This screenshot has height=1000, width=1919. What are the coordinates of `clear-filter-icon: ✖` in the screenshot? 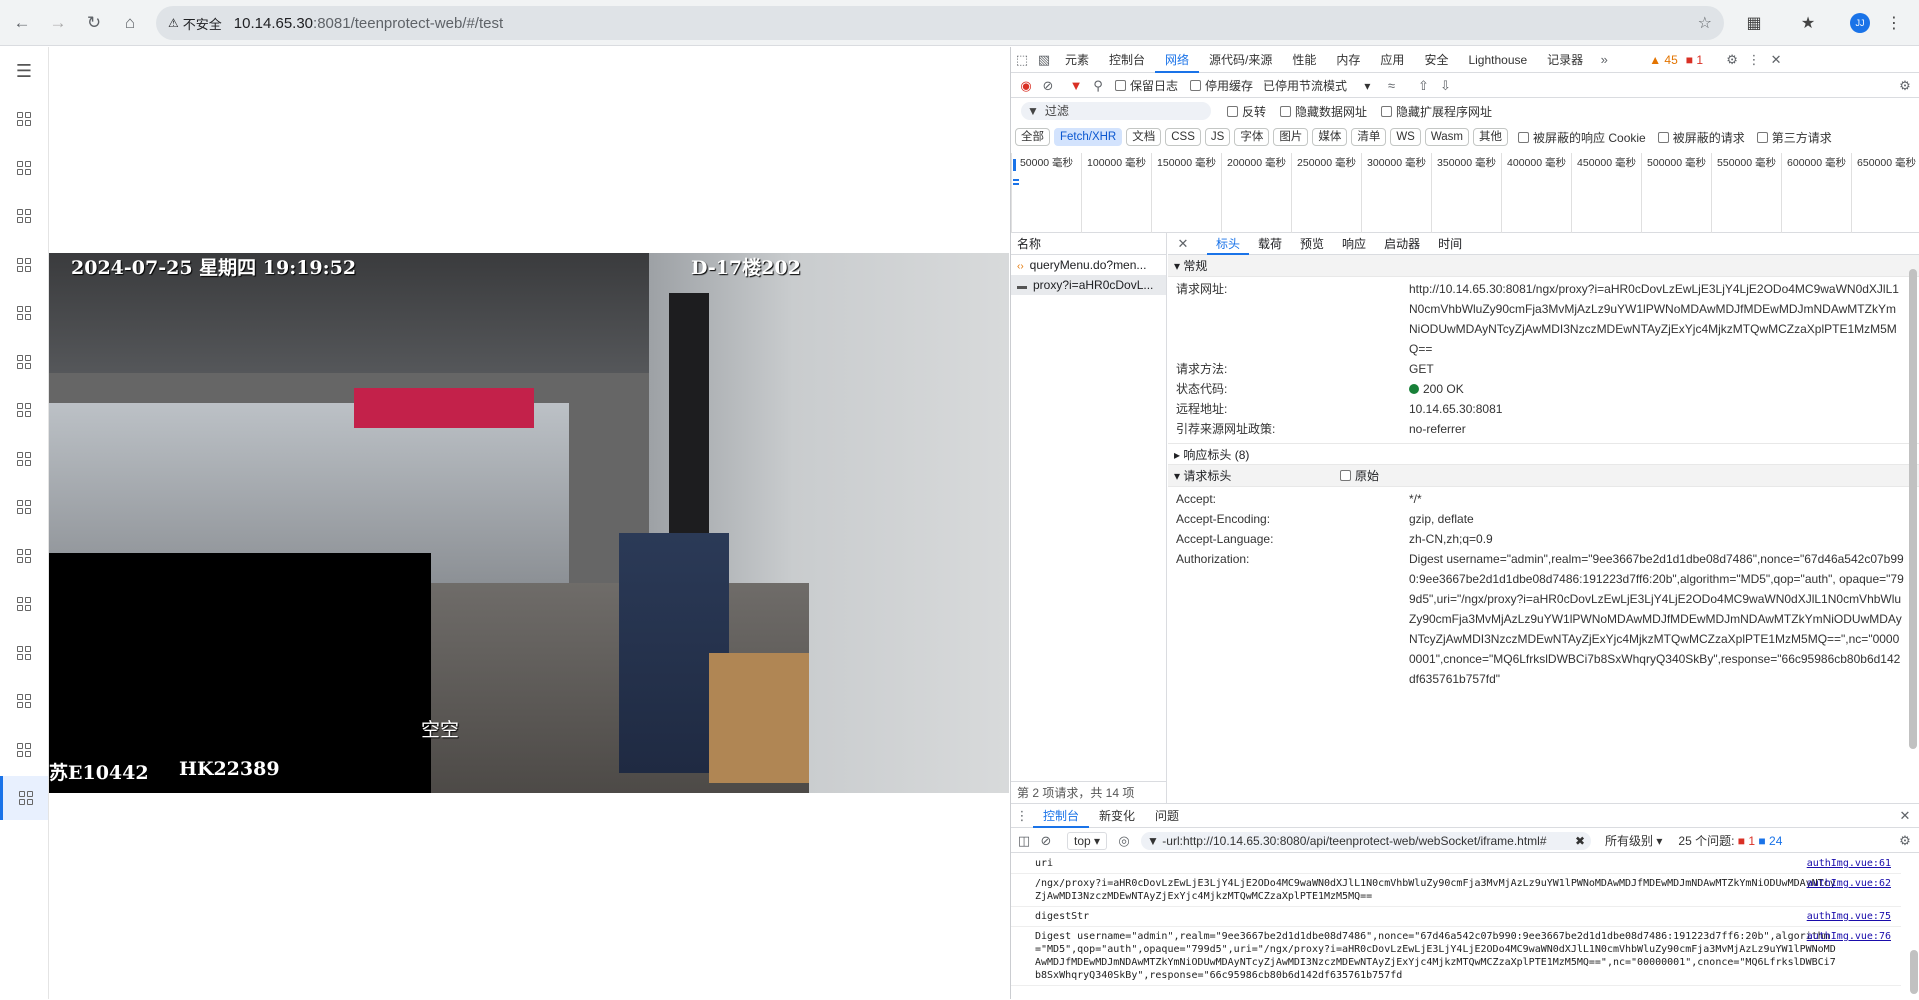 It's located at (1580, 841).